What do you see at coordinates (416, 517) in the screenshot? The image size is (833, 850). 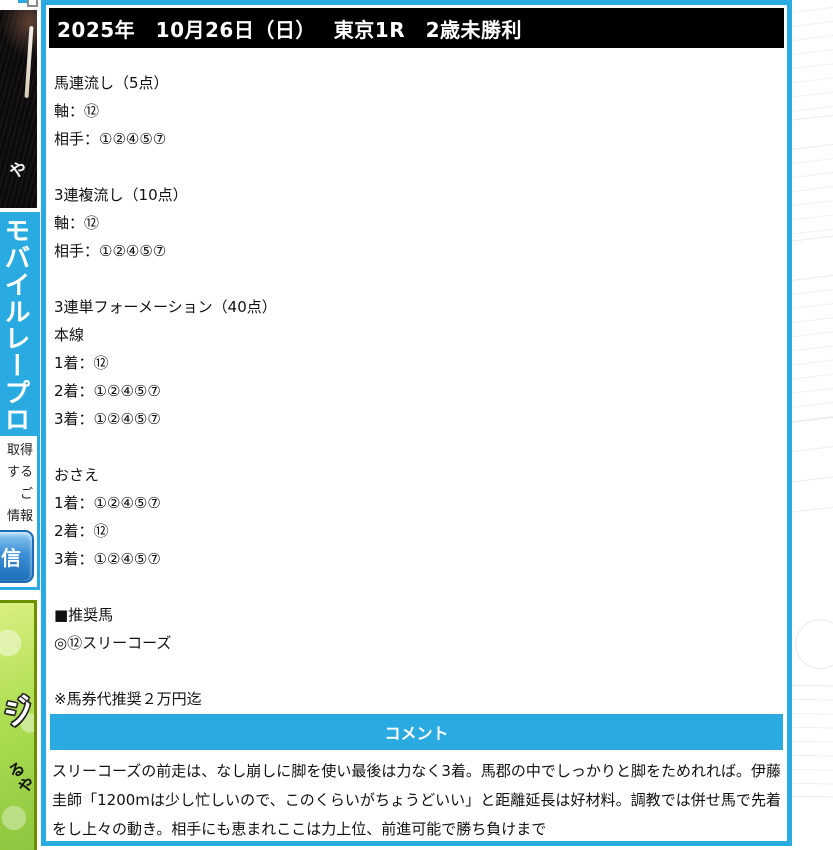 I see `osae-section: おさえ 1着：①②④⑤⑦ 2着：⑫ 3着：①②④⑤⑦` at bounding box center [416, 517].